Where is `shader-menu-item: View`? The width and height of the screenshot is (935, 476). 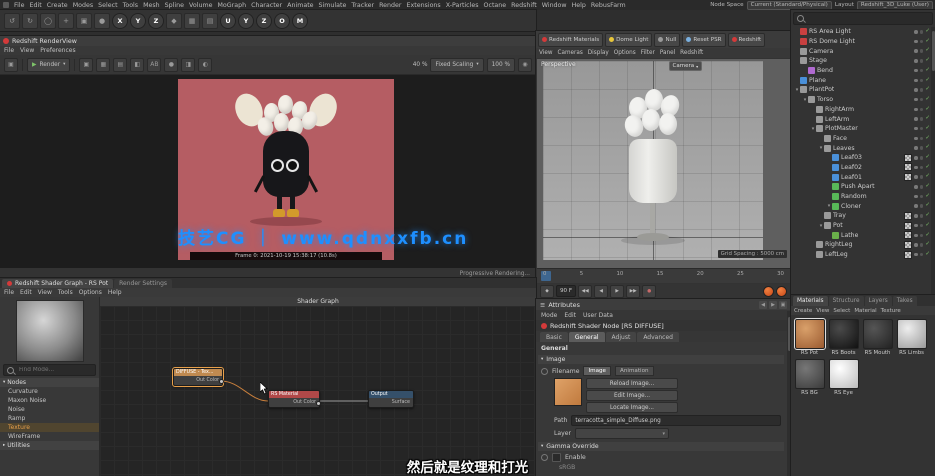 shader-menu-item: View is located at coordinates (45, 292).